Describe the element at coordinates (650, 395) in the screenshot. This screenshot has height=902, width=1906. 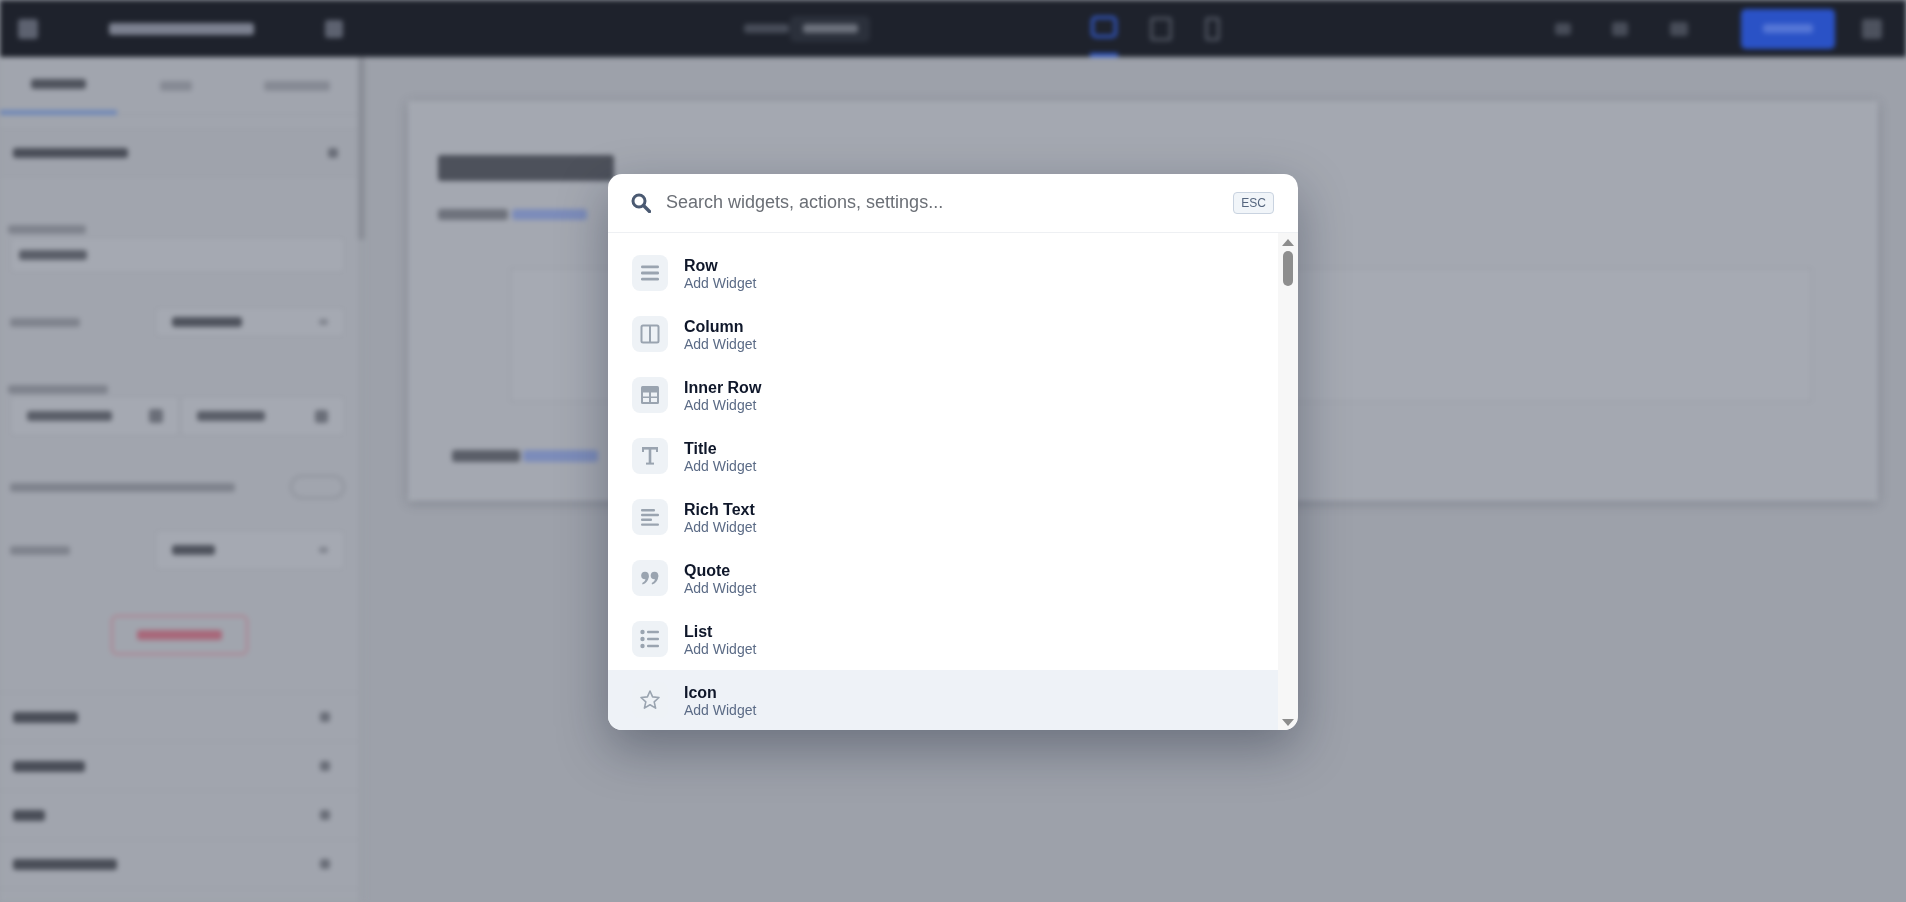
I see `table-grid-icon` at that location.